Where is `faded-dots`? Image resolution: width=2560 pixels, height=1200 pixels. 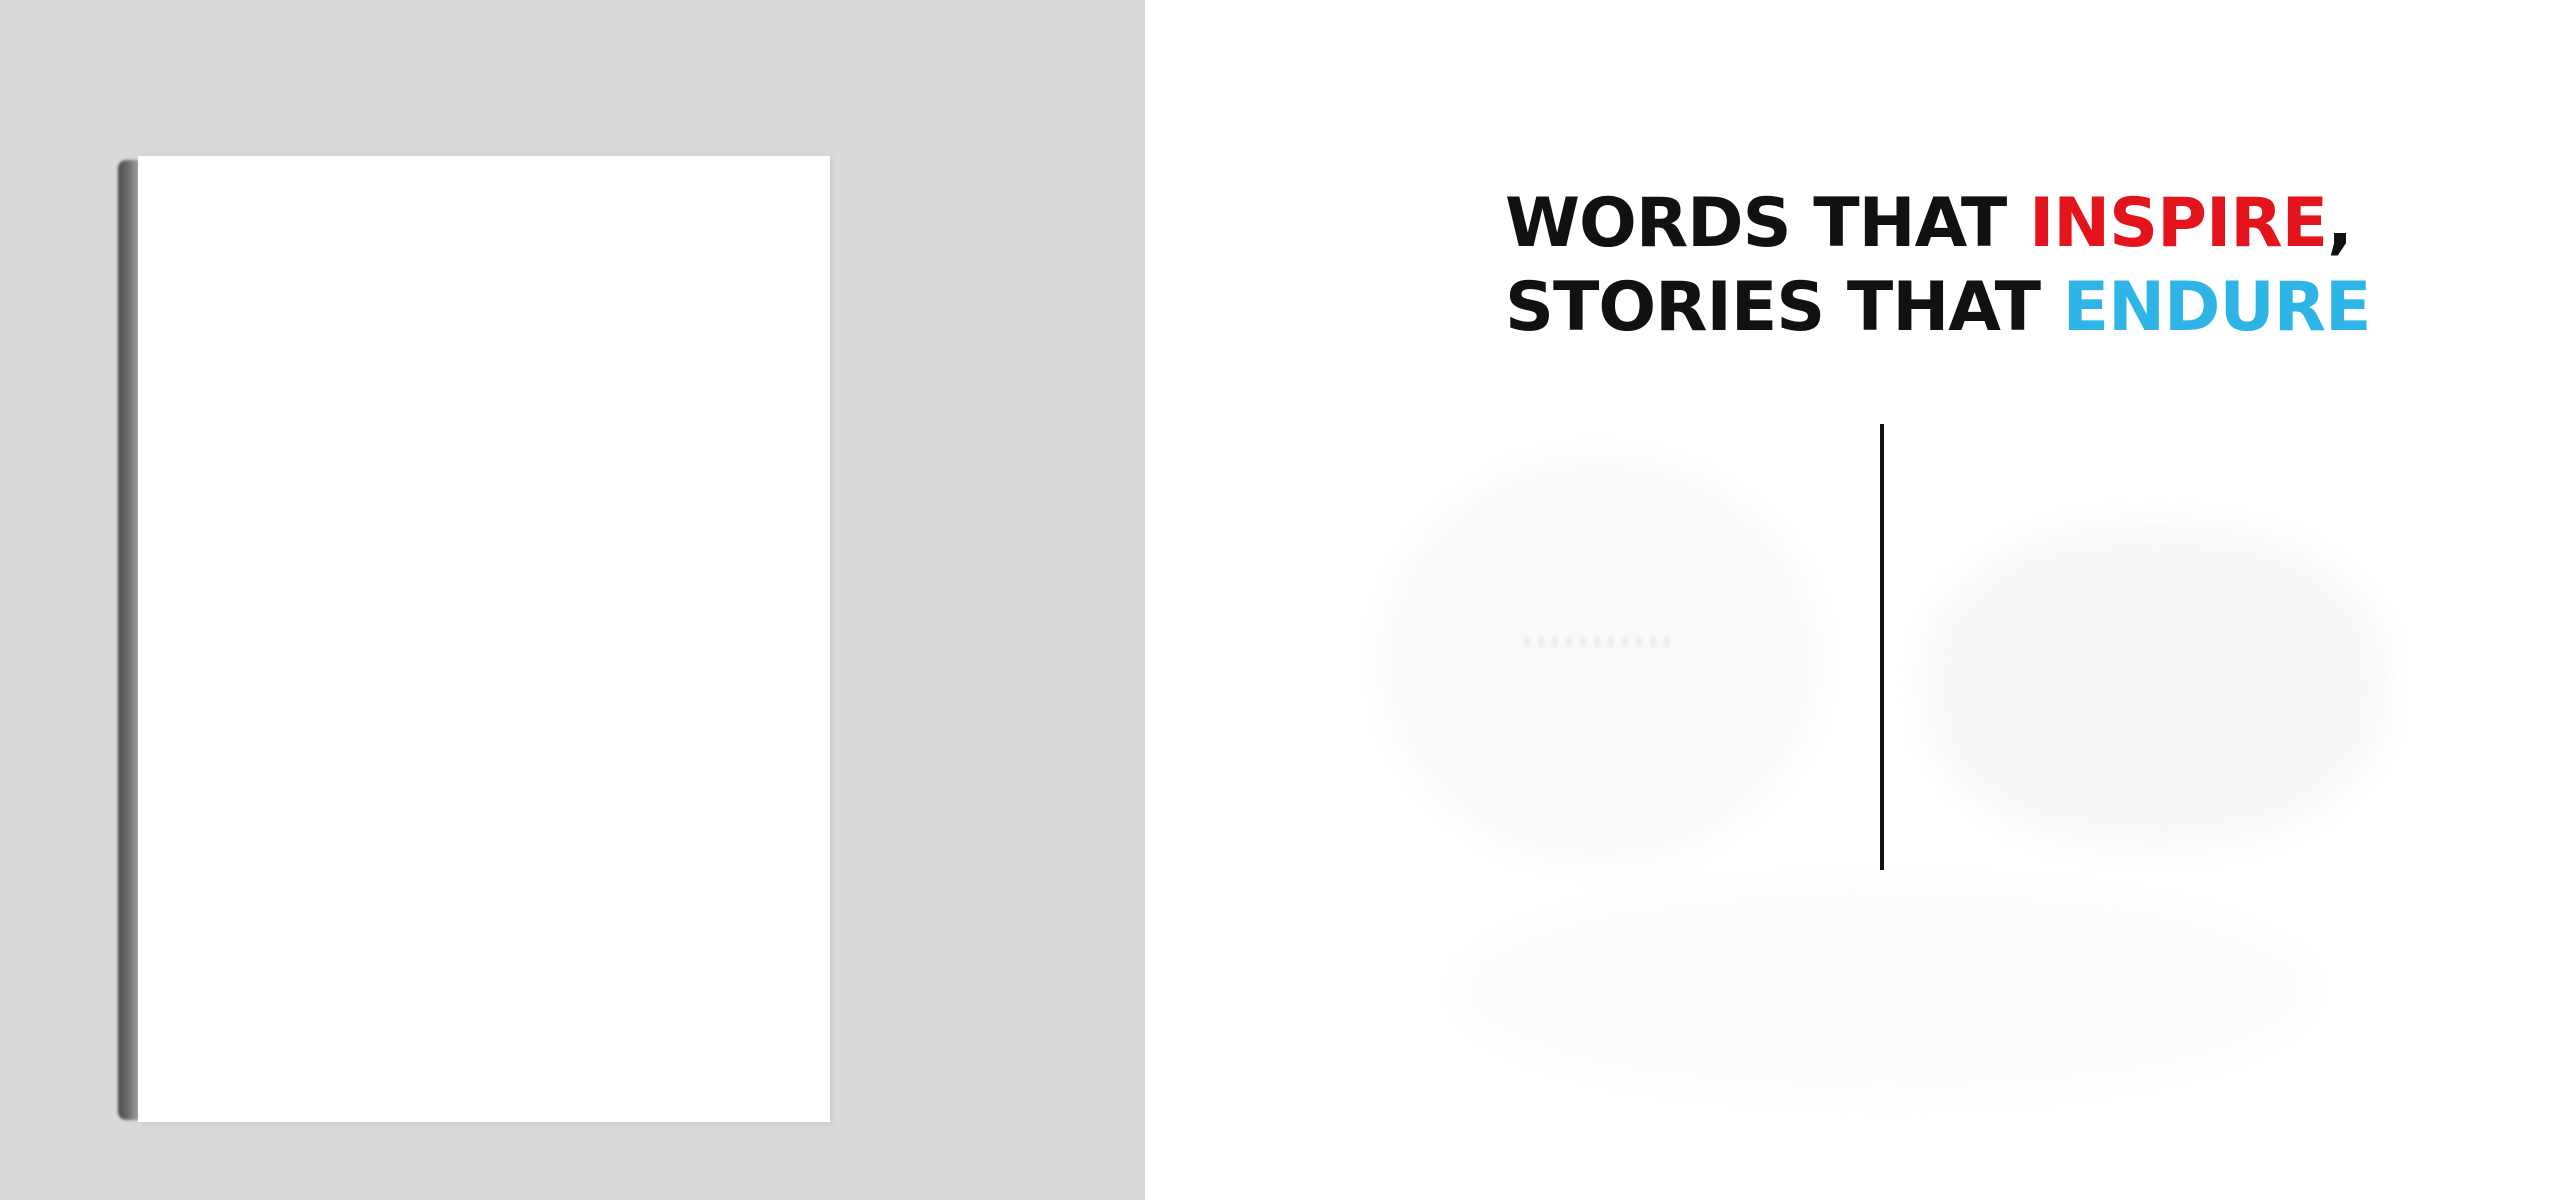 faded-dots is located at coordinates (1600, 642).